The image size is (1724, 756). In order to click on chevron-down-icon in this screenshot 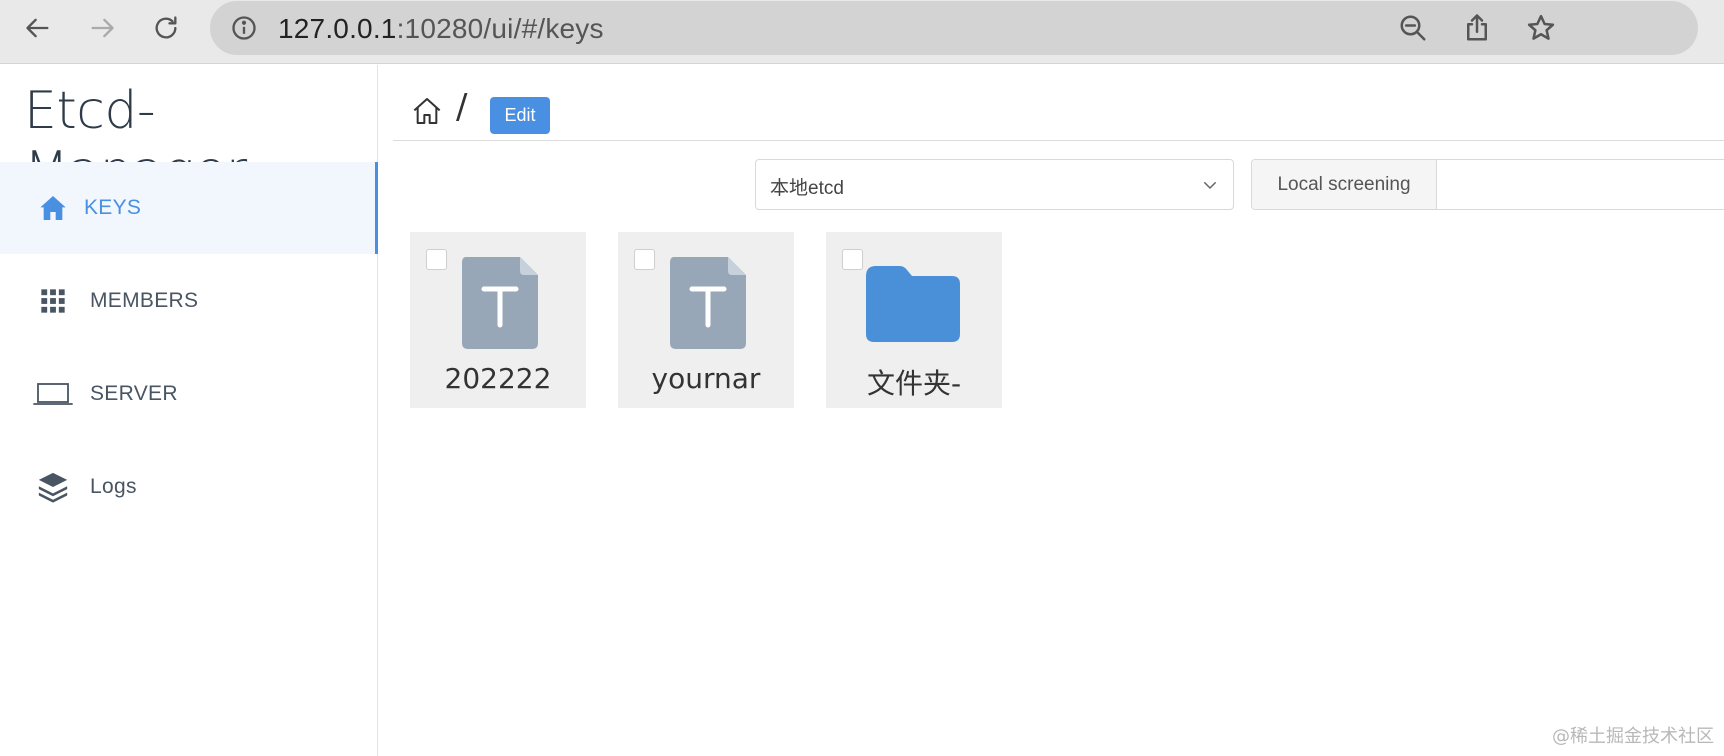, I will do `click(1210, 185)`.